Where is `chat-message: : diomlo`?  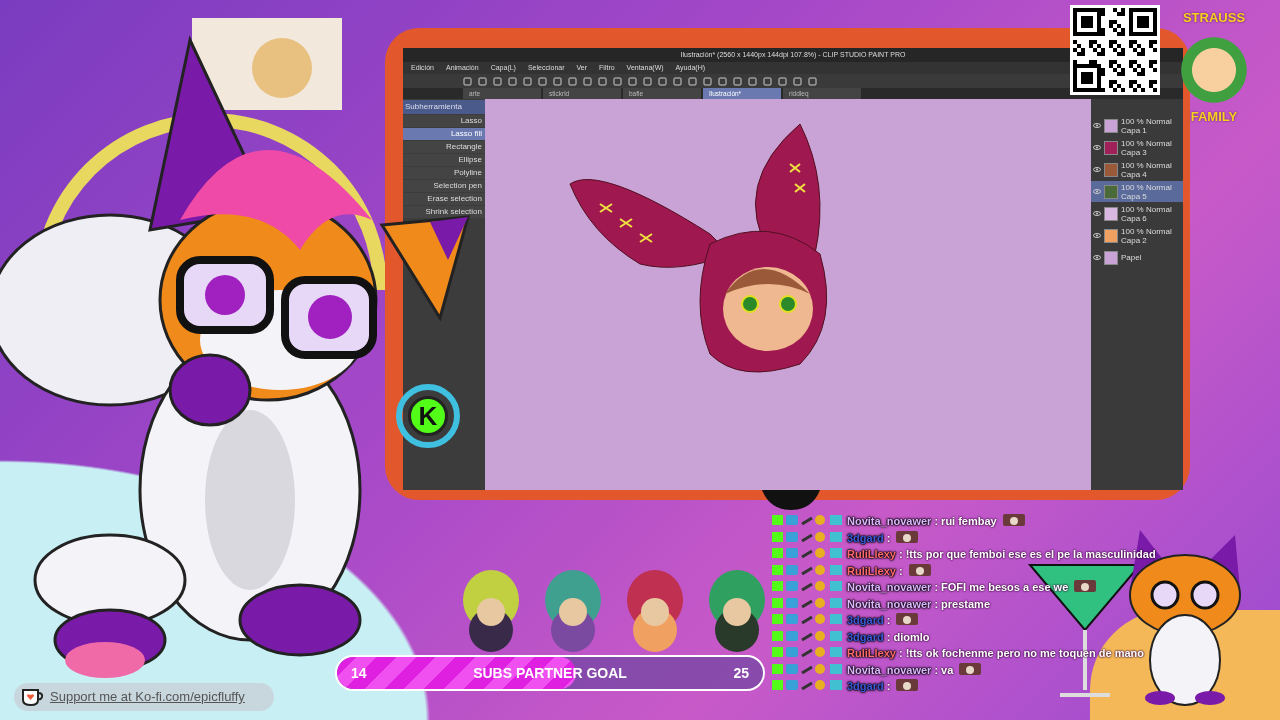 chat-message: : diomlo is located at coordinates (908, 636).